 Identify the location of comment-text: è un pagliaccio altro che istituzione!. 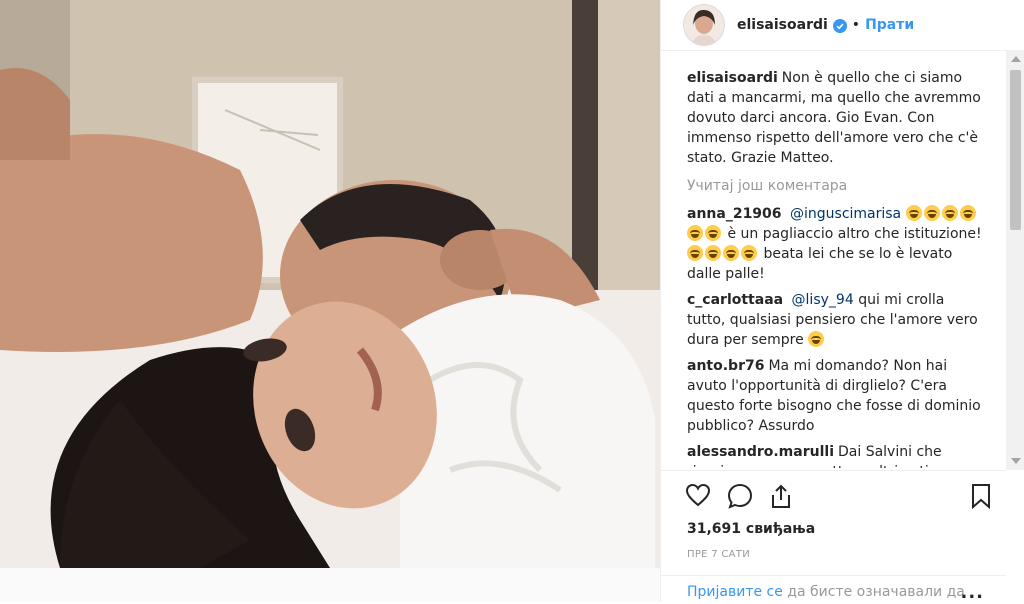
(854, 234).